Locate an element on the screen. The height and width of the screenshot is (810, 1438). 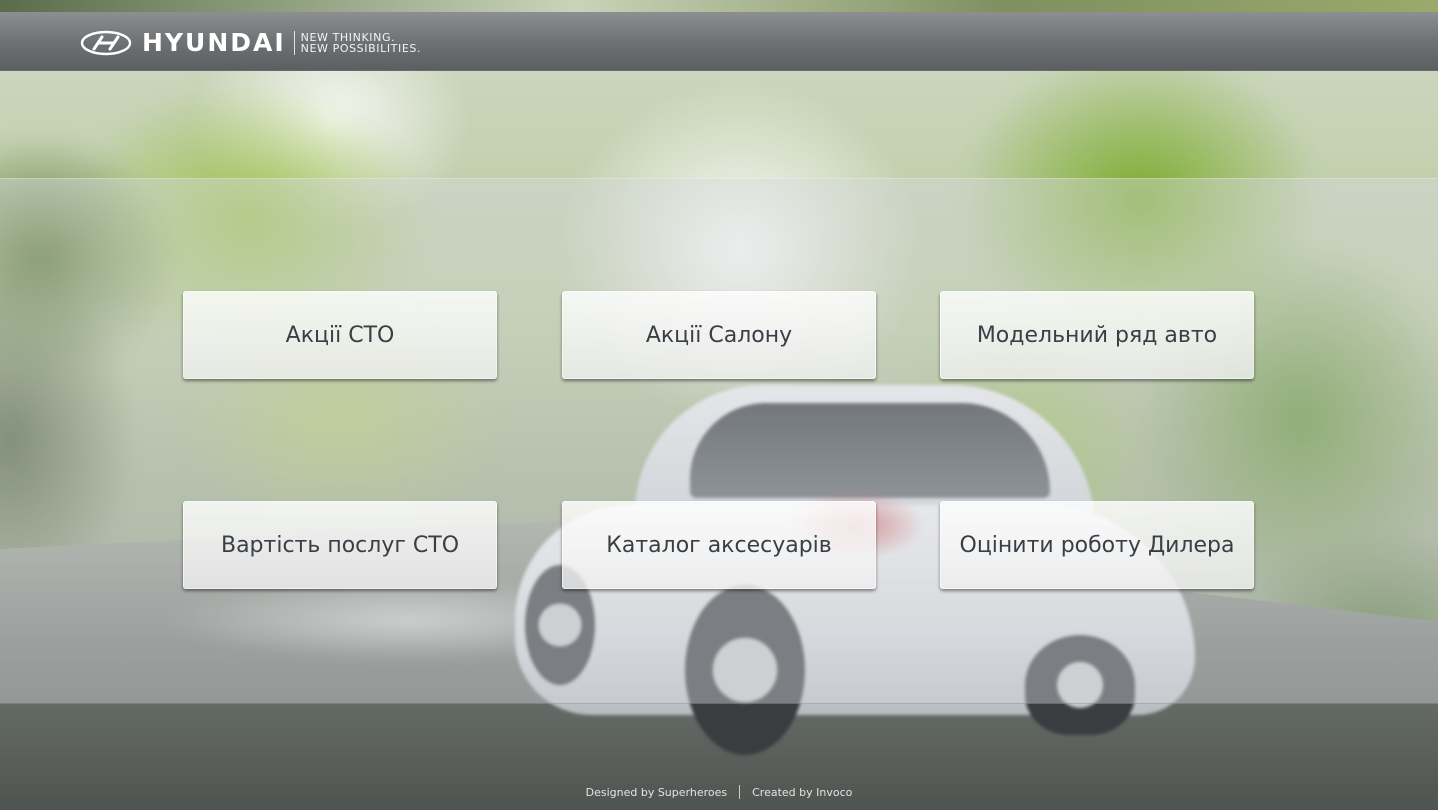
menu-tile-service-promos: Акції СТО is located at coordinates (340, 335).